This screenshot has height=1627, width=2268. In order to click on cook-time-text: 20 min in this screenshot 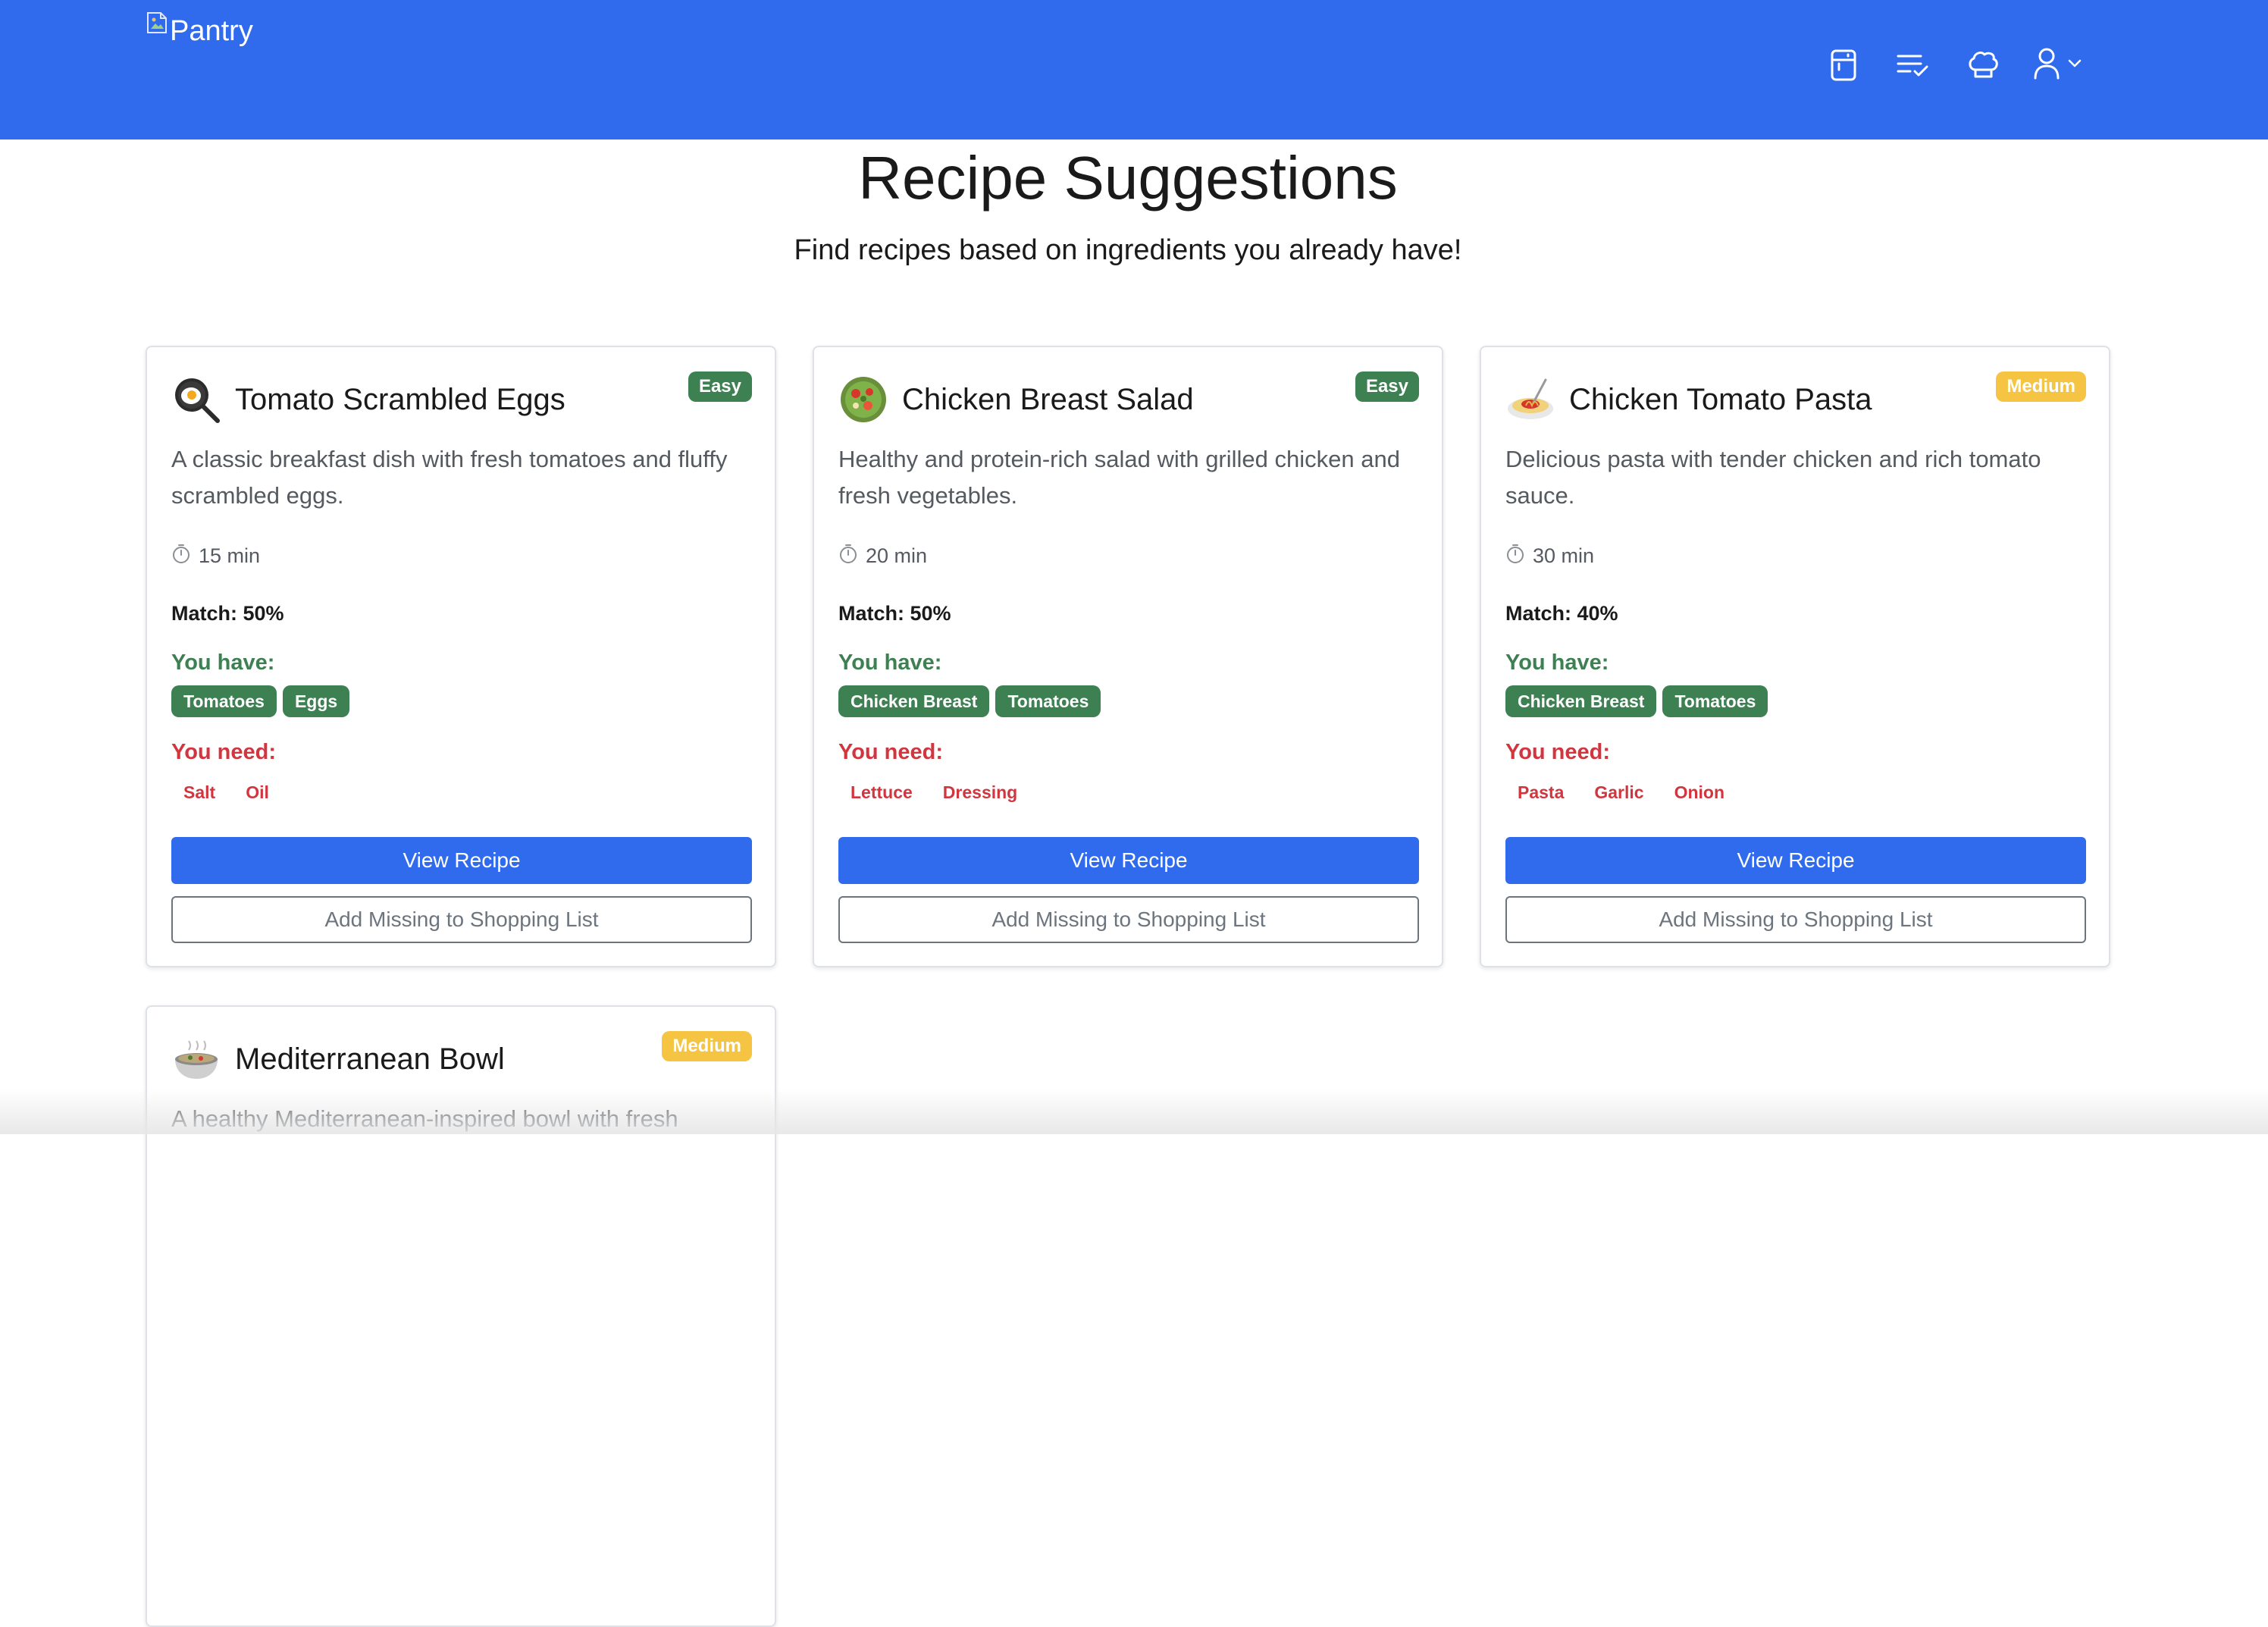, I will do `click(897, 555)`.